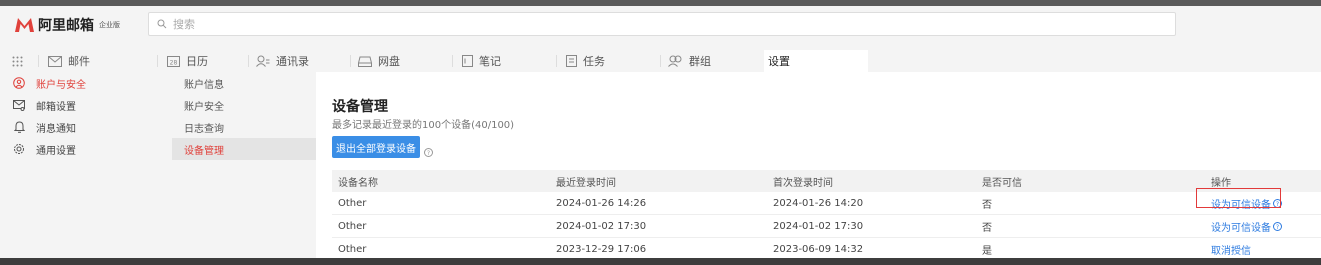 The width and height of the screenshot is (1321, 265). What do you see at coordinates (79, 61) in the screenshot?
I see `tab-label: 邮件` at bounding box center [79, 61].